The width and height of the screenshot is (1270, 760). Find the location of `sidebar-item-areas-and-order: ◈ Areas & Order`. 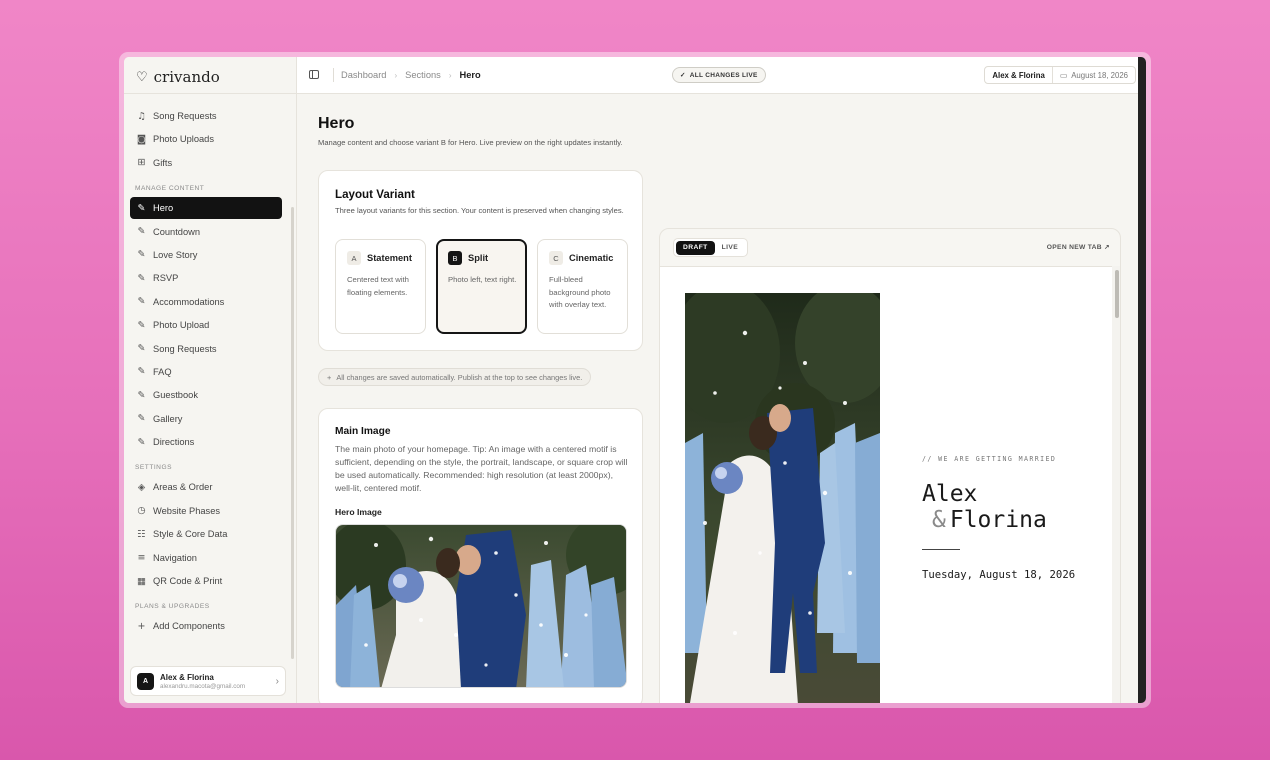

sidebar-item-areas-and-order: ◈ Areas & Order is located at coordinates (206, 487).